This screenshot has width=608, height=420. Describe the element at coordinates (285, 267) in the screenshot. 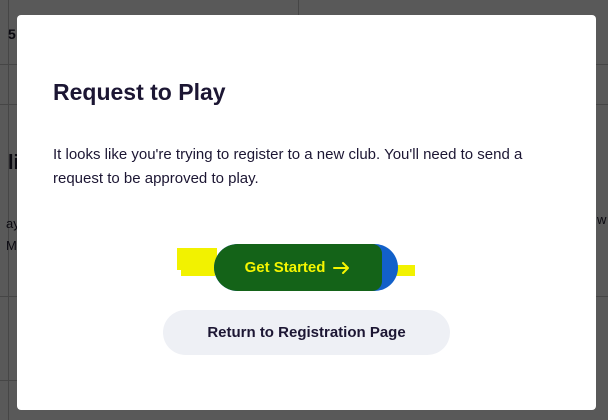

I see `get-started-label: Get Started` at that location.